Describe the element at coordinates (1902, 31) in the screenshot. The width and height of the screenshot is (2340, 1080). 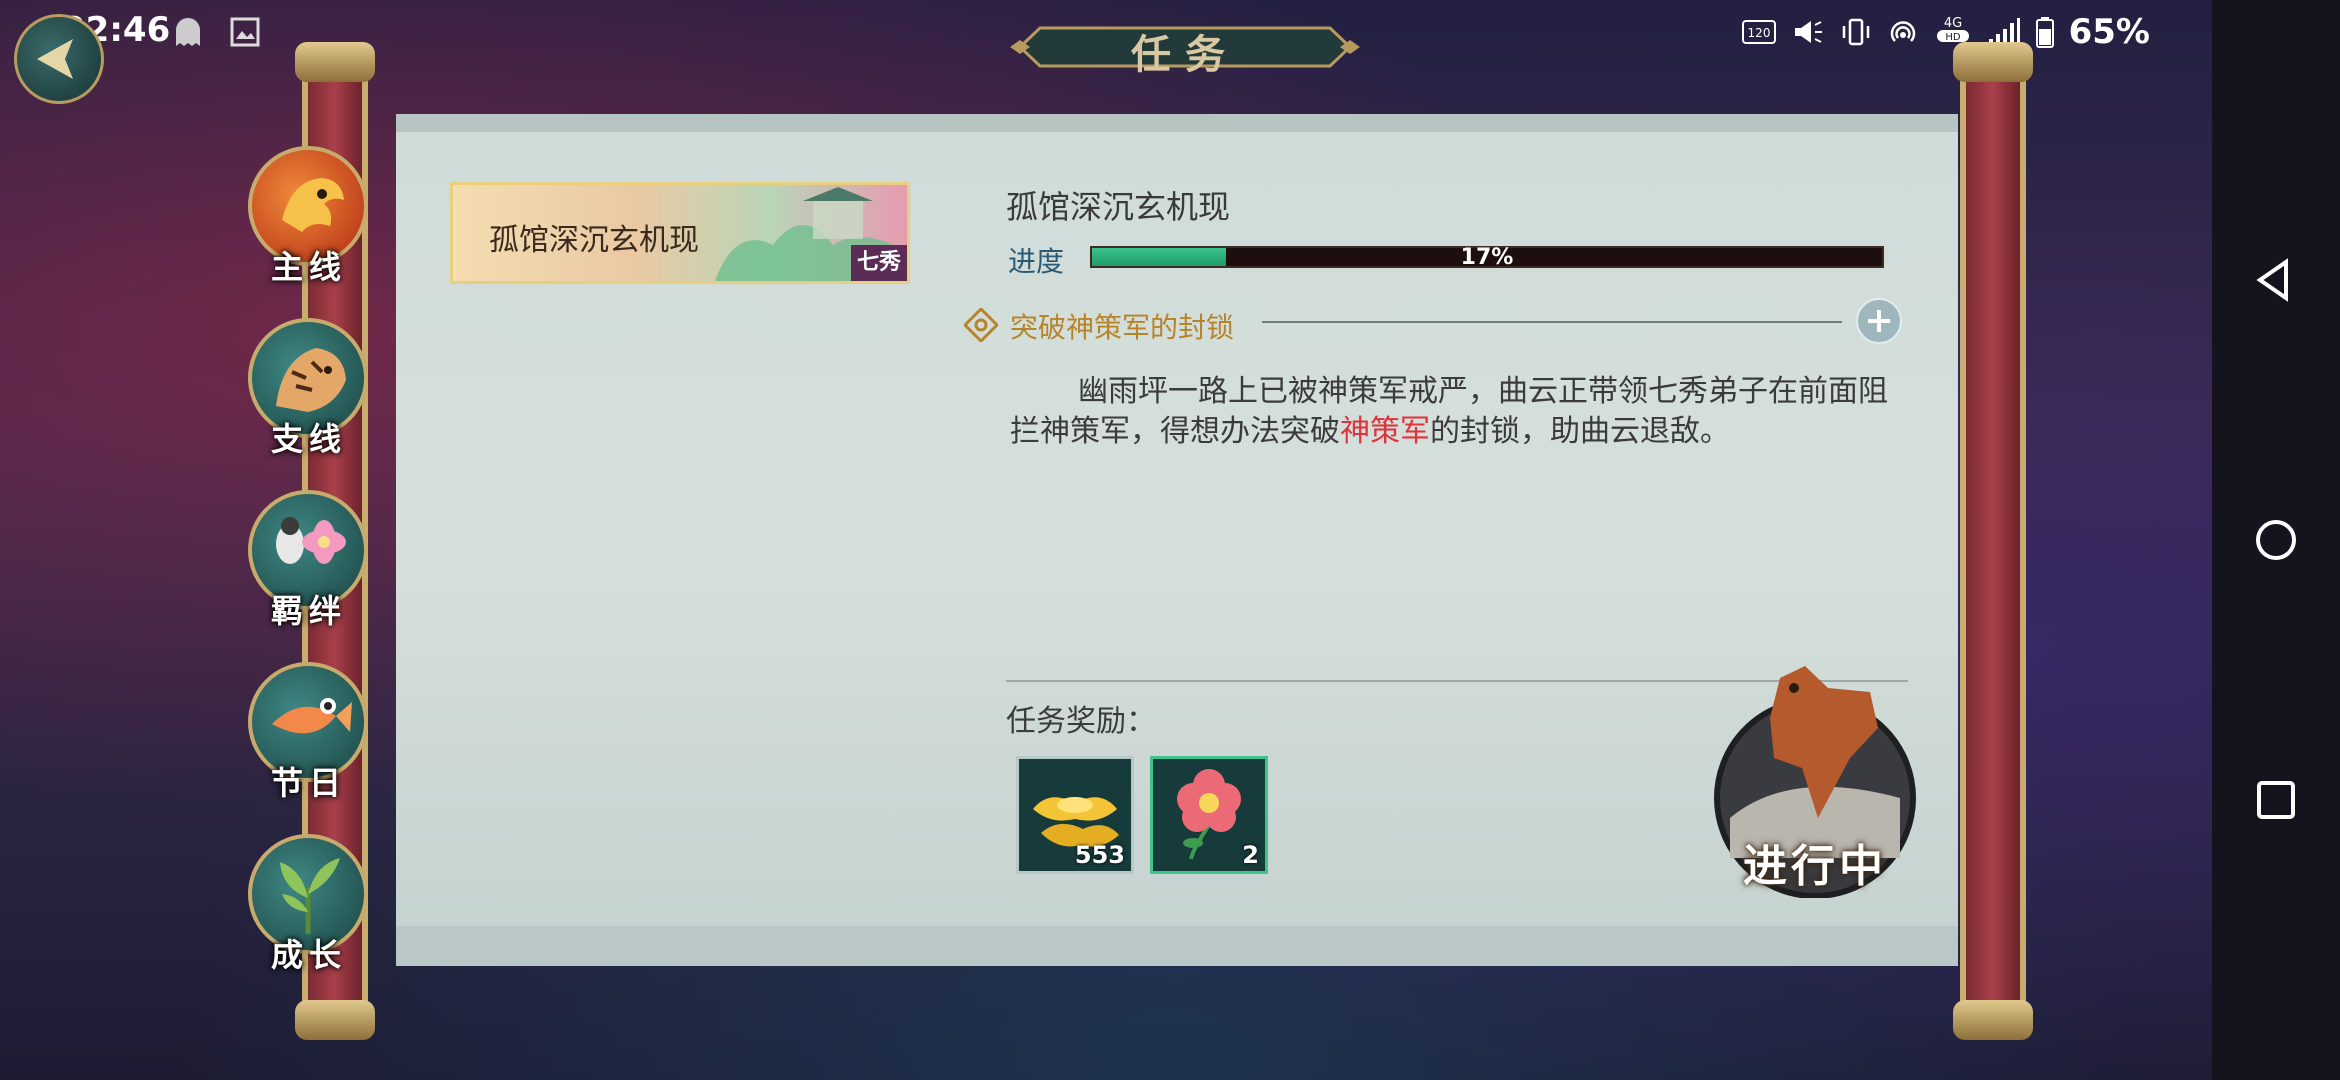
I see `hotspot-icon` at that location.